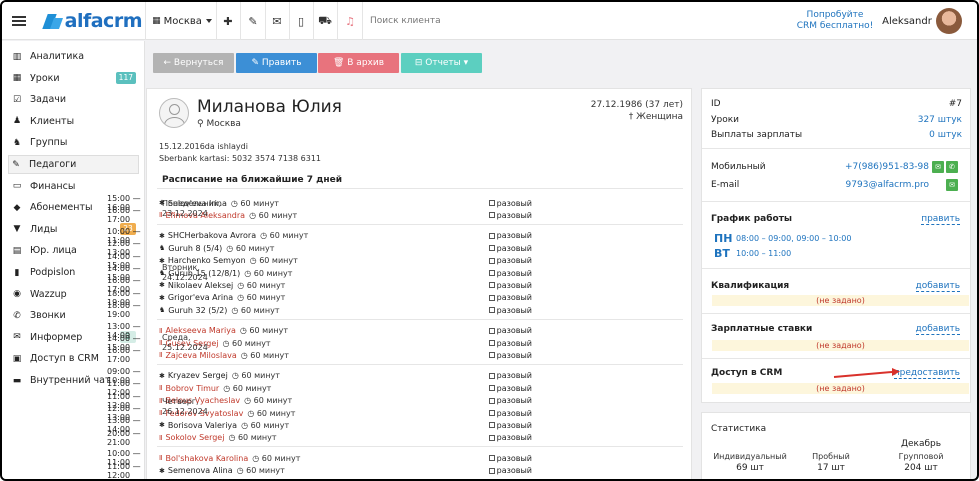 This screenshot has width=979, height=481. I want to click on wrench-icon: ✎, so click(253, 21).